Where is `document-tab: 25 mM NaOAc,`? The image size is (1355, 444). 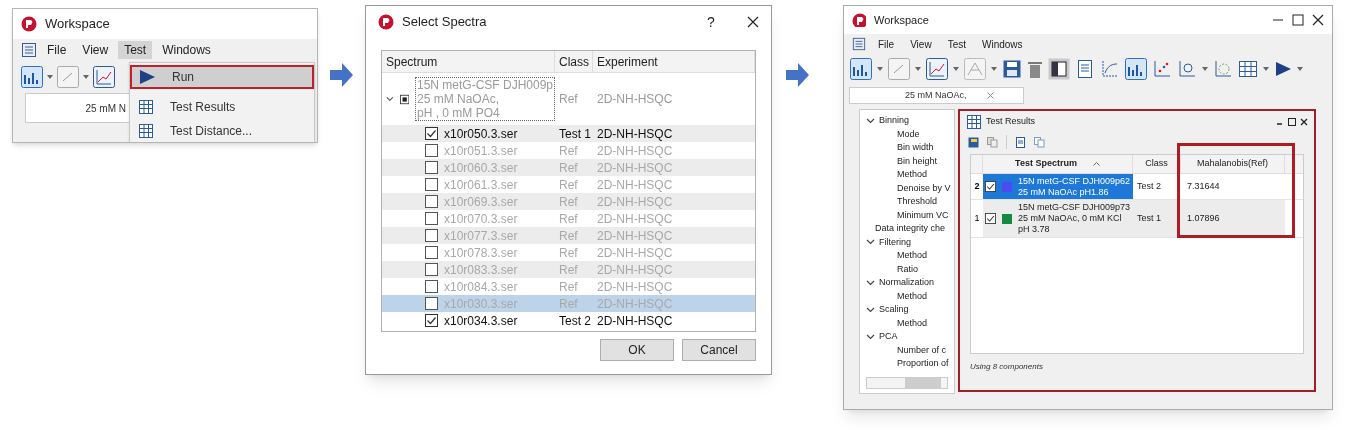
document-tab: 25 mM NaOAc, is located at coordinates (936, 95).